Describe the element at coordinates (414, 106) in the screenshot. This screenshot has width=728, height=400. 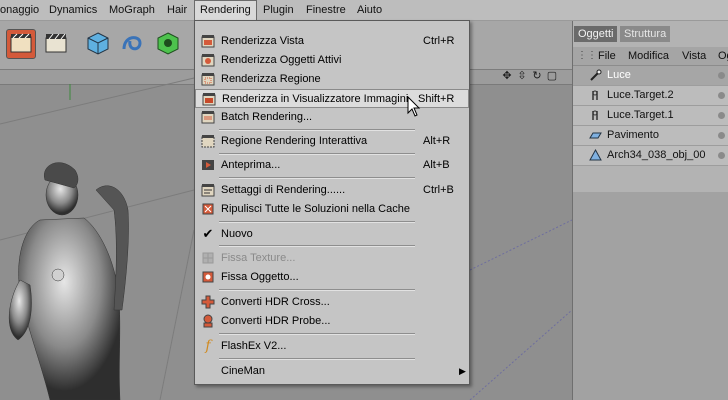
I see `mouse-cursor-icon` at that location.